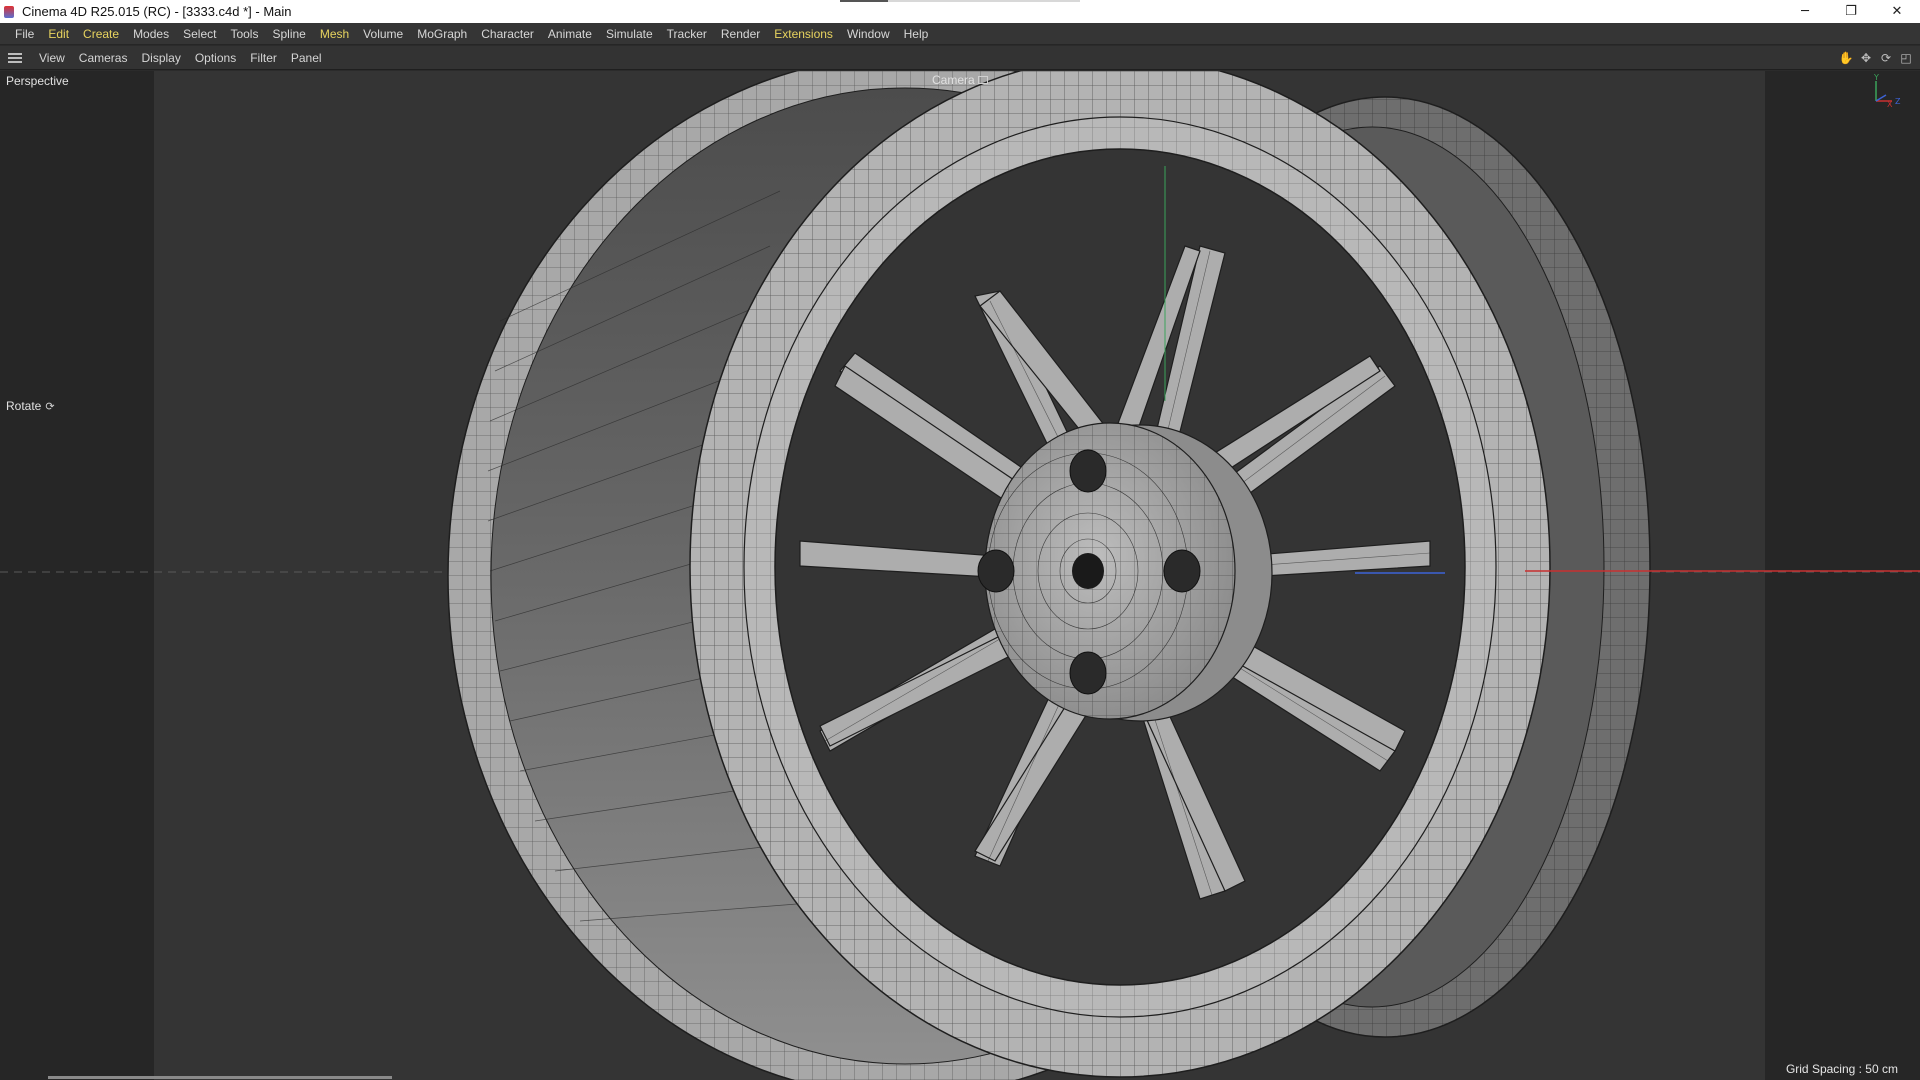 This screenshot has width=1920, height=1080. What do you see at coordinates (58, 34) in the screenshot?
I see `menu-edit: Edit` at bounding box center [58, 34].